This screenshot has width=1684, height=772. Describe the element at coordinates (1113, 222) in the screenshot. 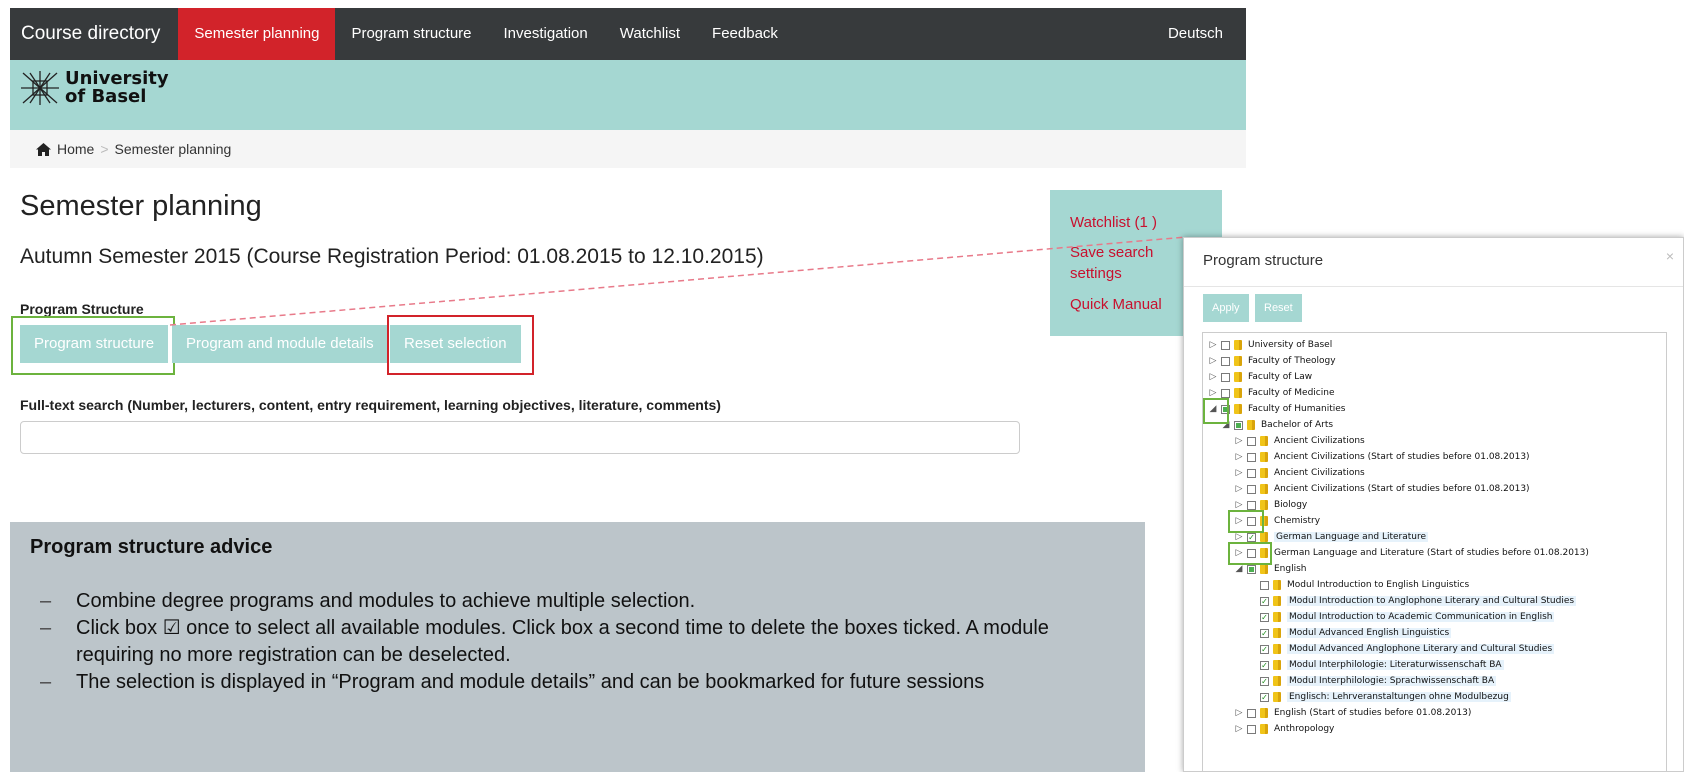

I see `watchlist-link: Watchlist (1 )` at that location.